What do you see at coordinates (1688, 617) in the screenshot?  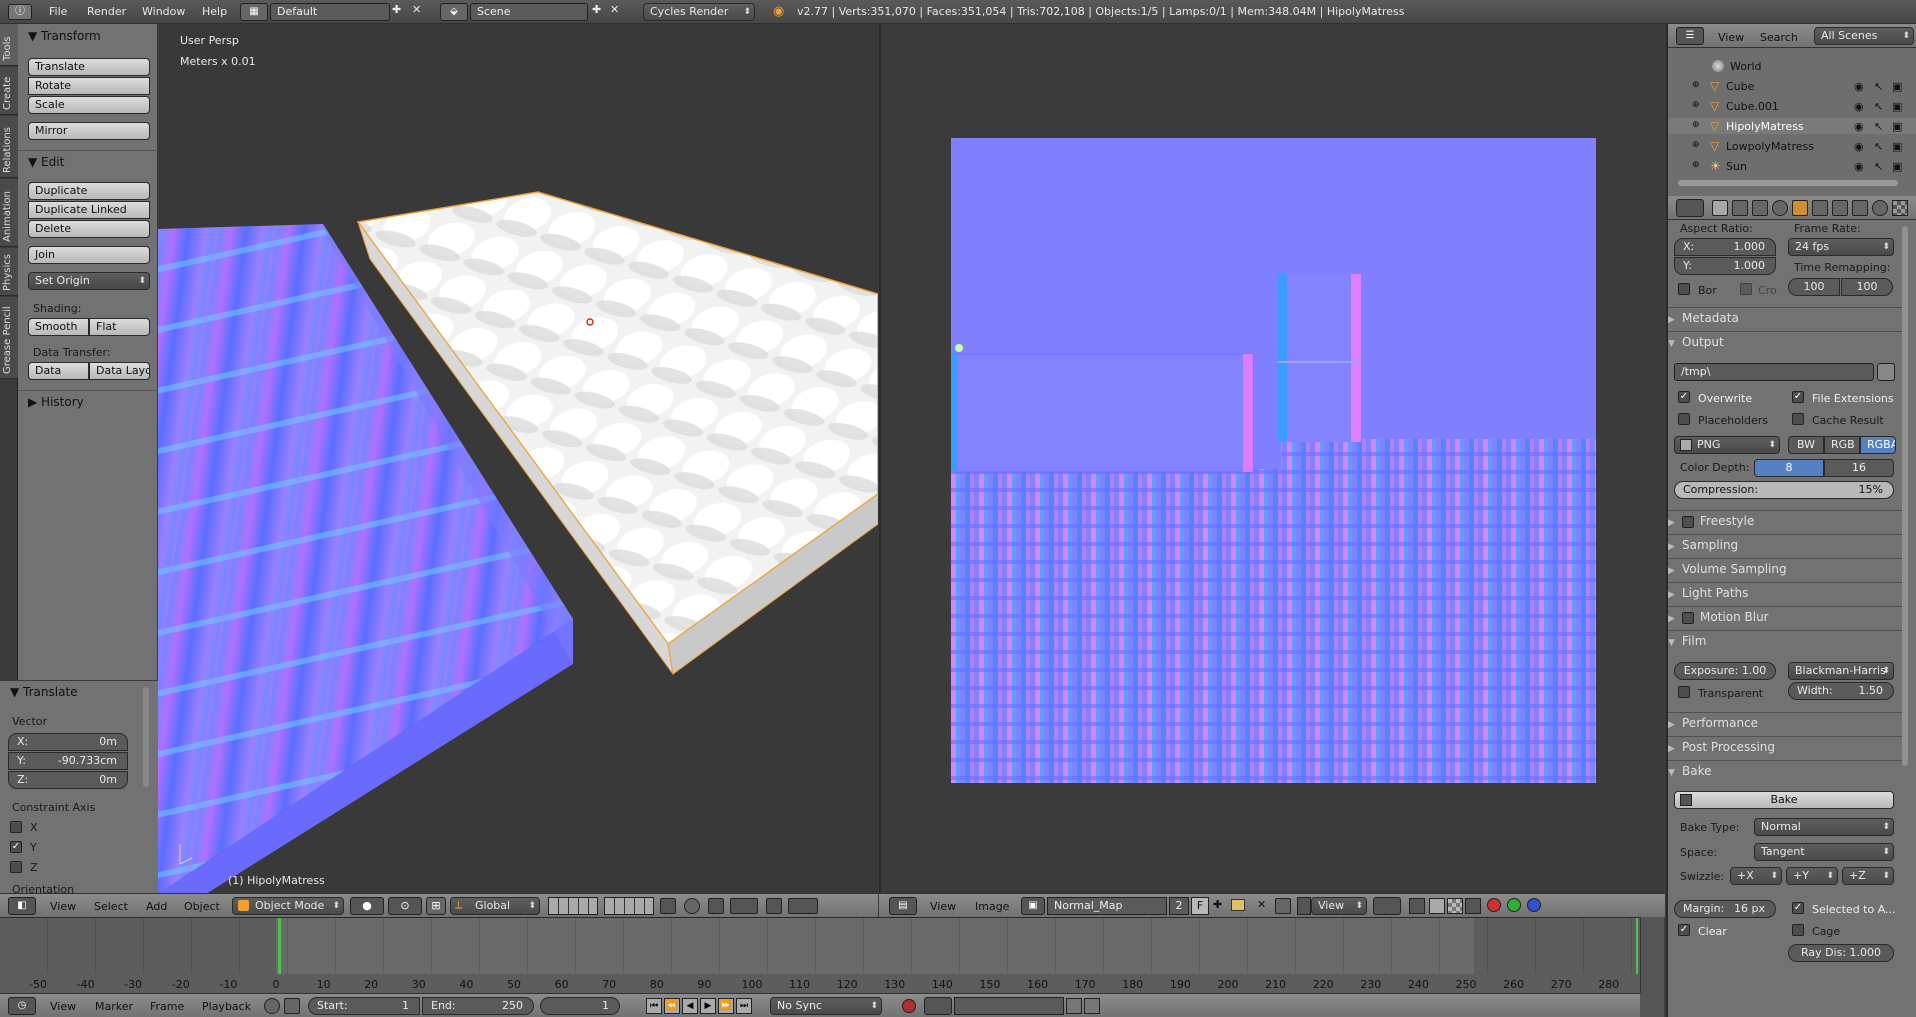 I see `motion-blur-checkbox` at bounding box center [1688, 617].